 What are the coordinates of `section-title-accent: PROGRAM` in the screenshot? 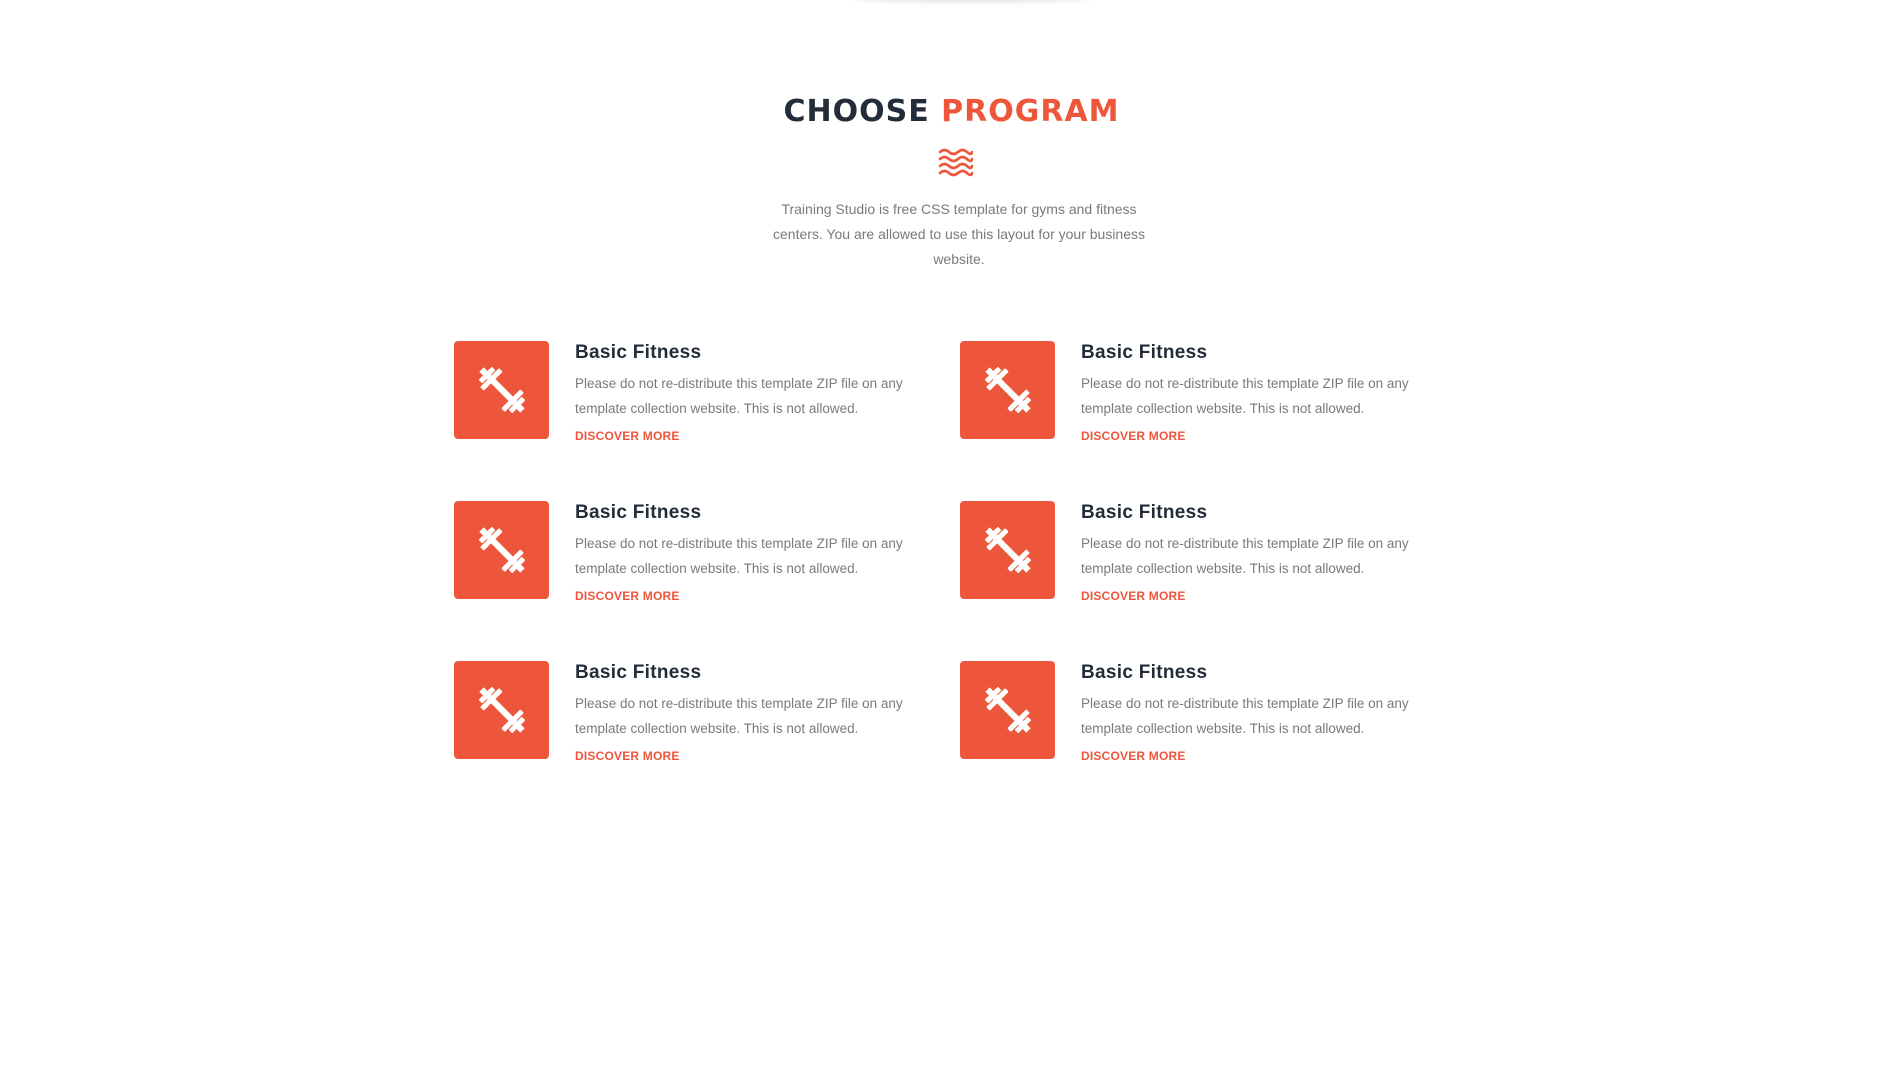 It's located at (1030, 111).